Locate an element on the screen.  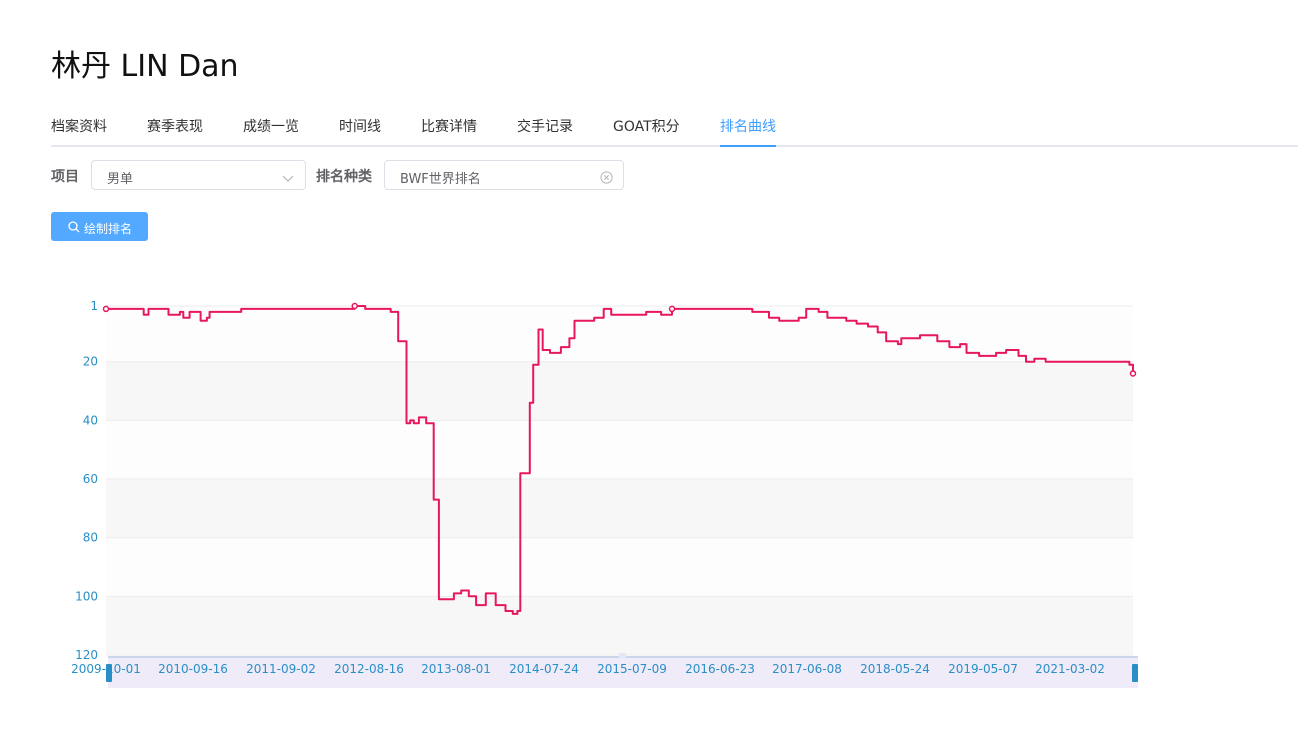
zoom-handle-right is located at coordinates (1135, 673).